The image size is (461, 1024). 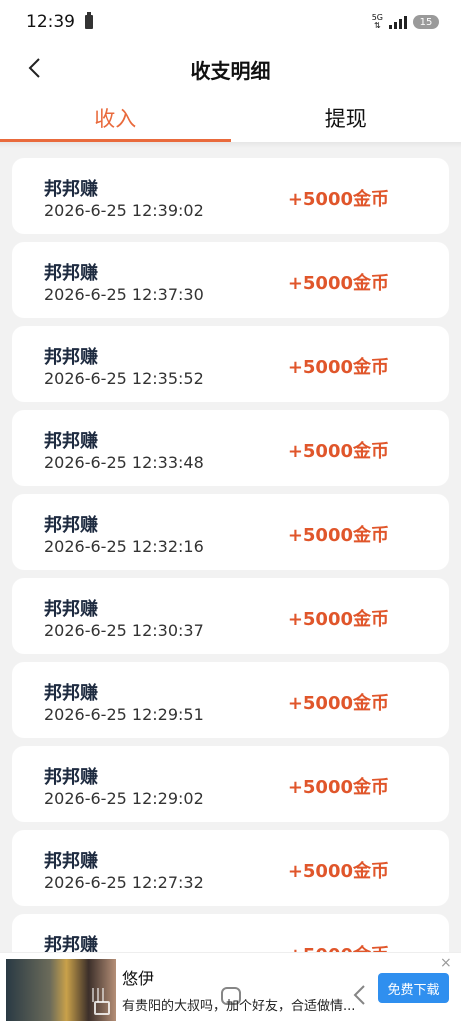 I want to click on battery-level: 15, so click(x=426, y=22).